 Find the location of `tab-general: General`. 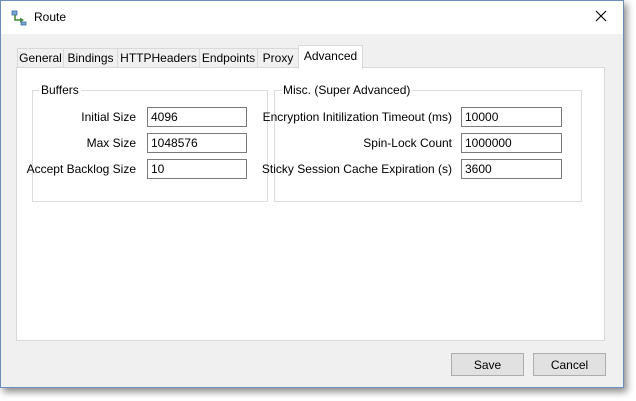

tab-general: General is located at coordinates (40, 58).